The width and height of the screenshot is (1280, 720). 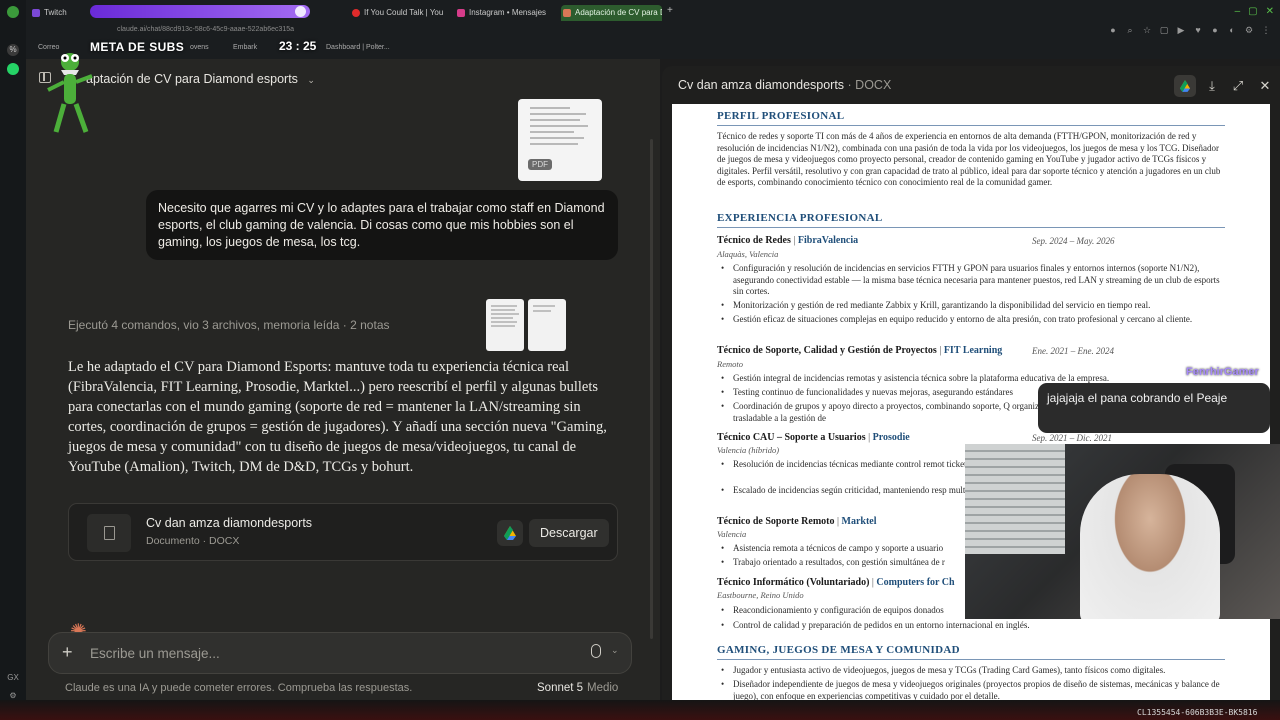 I want to click on instagram-icon, so click(x=461, y=13).